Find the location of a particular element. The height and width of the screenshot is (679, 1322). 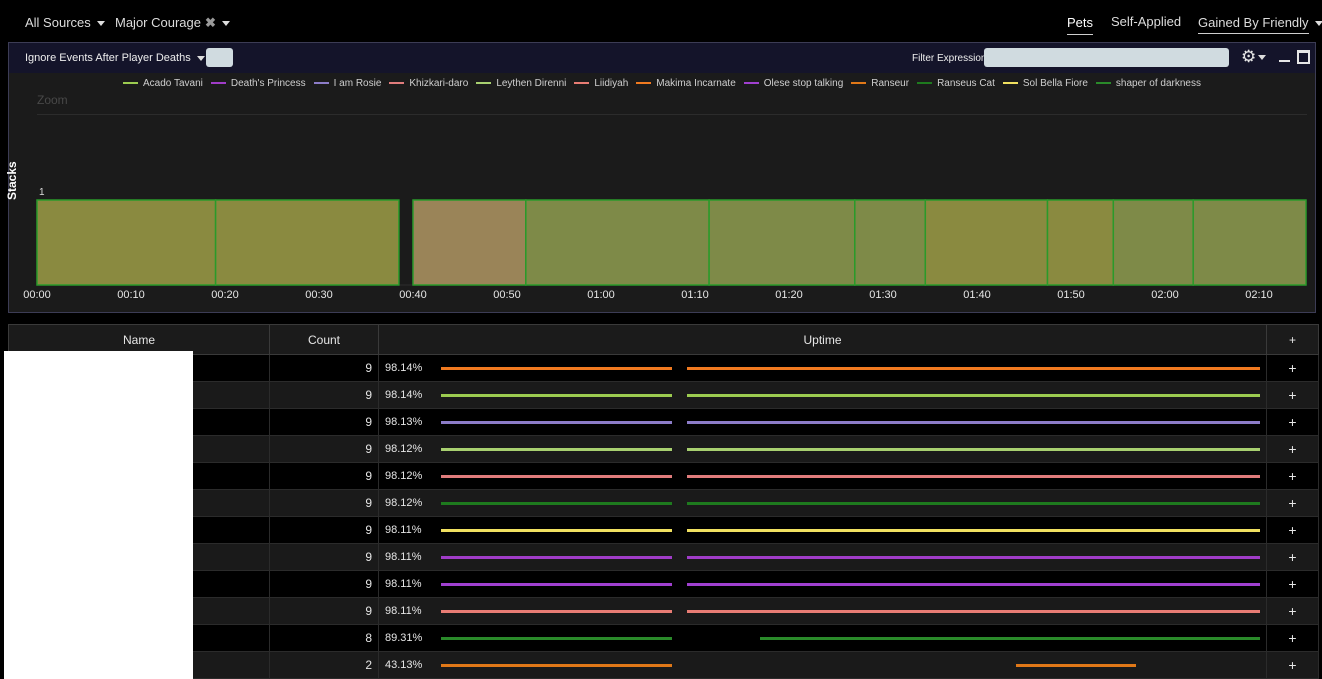

tab-pets-label: Pets is located at coordinates (1080, 25).